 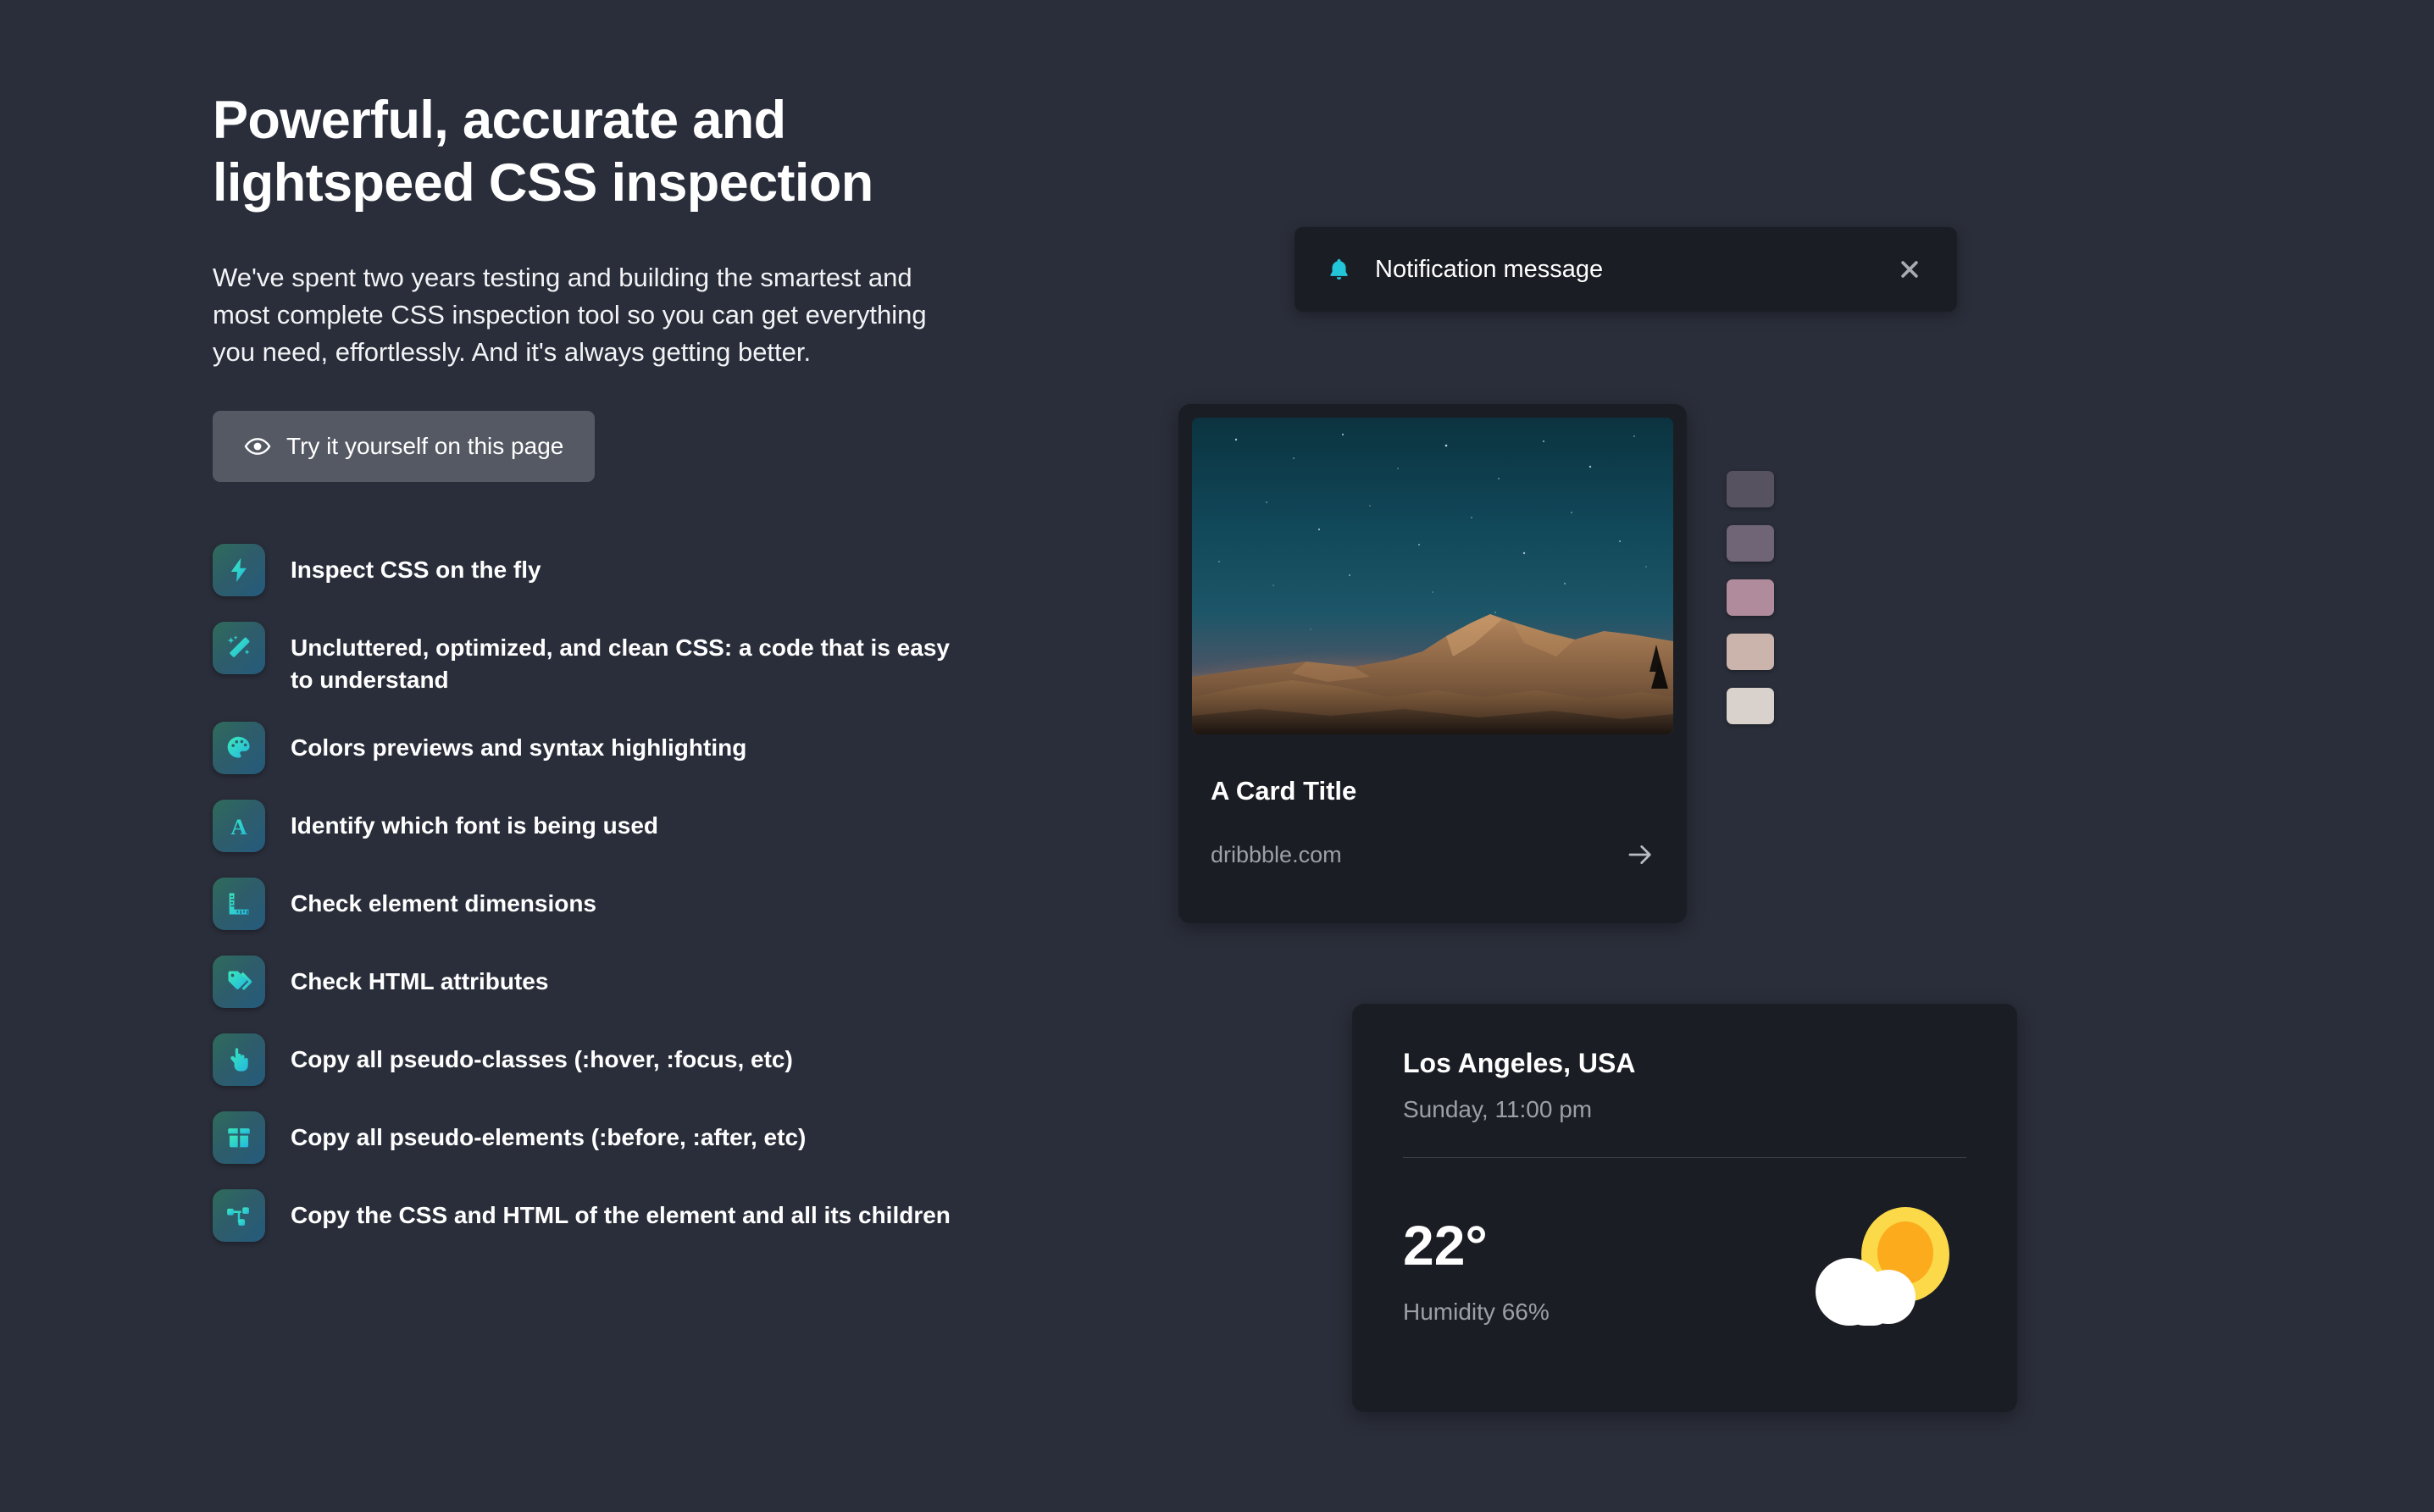 What do you see at coordinates (1685, 1157) in the screenshot?
I see `divider` at bounding box center [1685, 1157].